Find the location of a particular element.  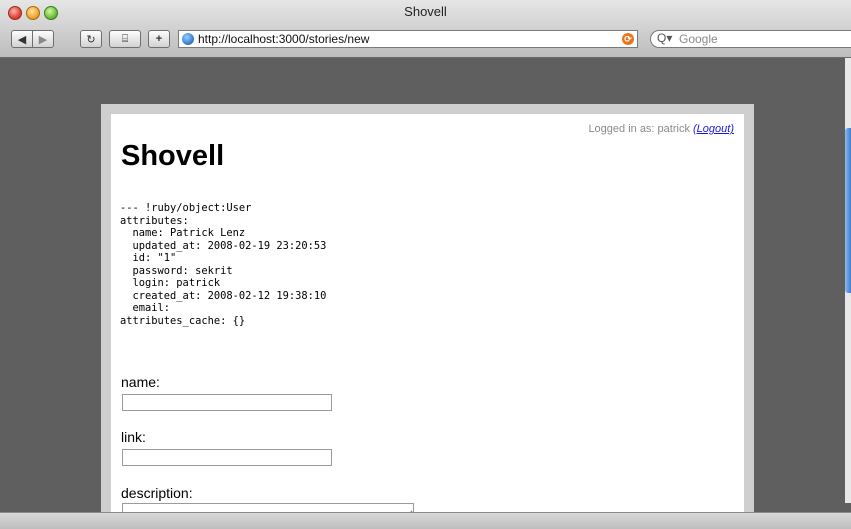

description-label: description: is located at coordinates (157, 493).